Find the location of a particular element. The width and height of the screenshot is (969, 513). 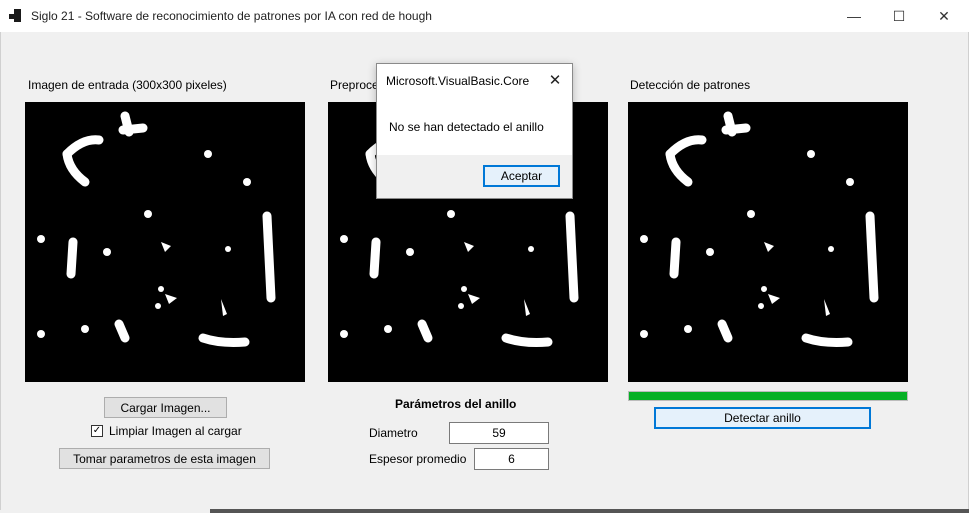

maximize-icon: ☐ is located at coordinates (899, 15).